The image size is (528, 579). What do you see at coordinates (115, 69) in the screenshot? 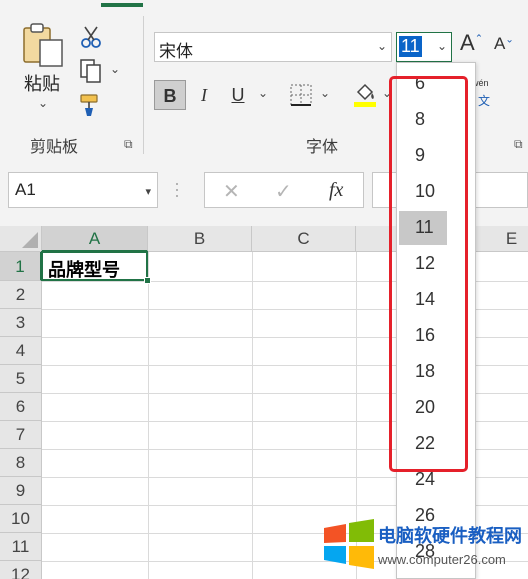
I see `copy-dropdown-icon: ⌄` at bounding box center [115, 69].